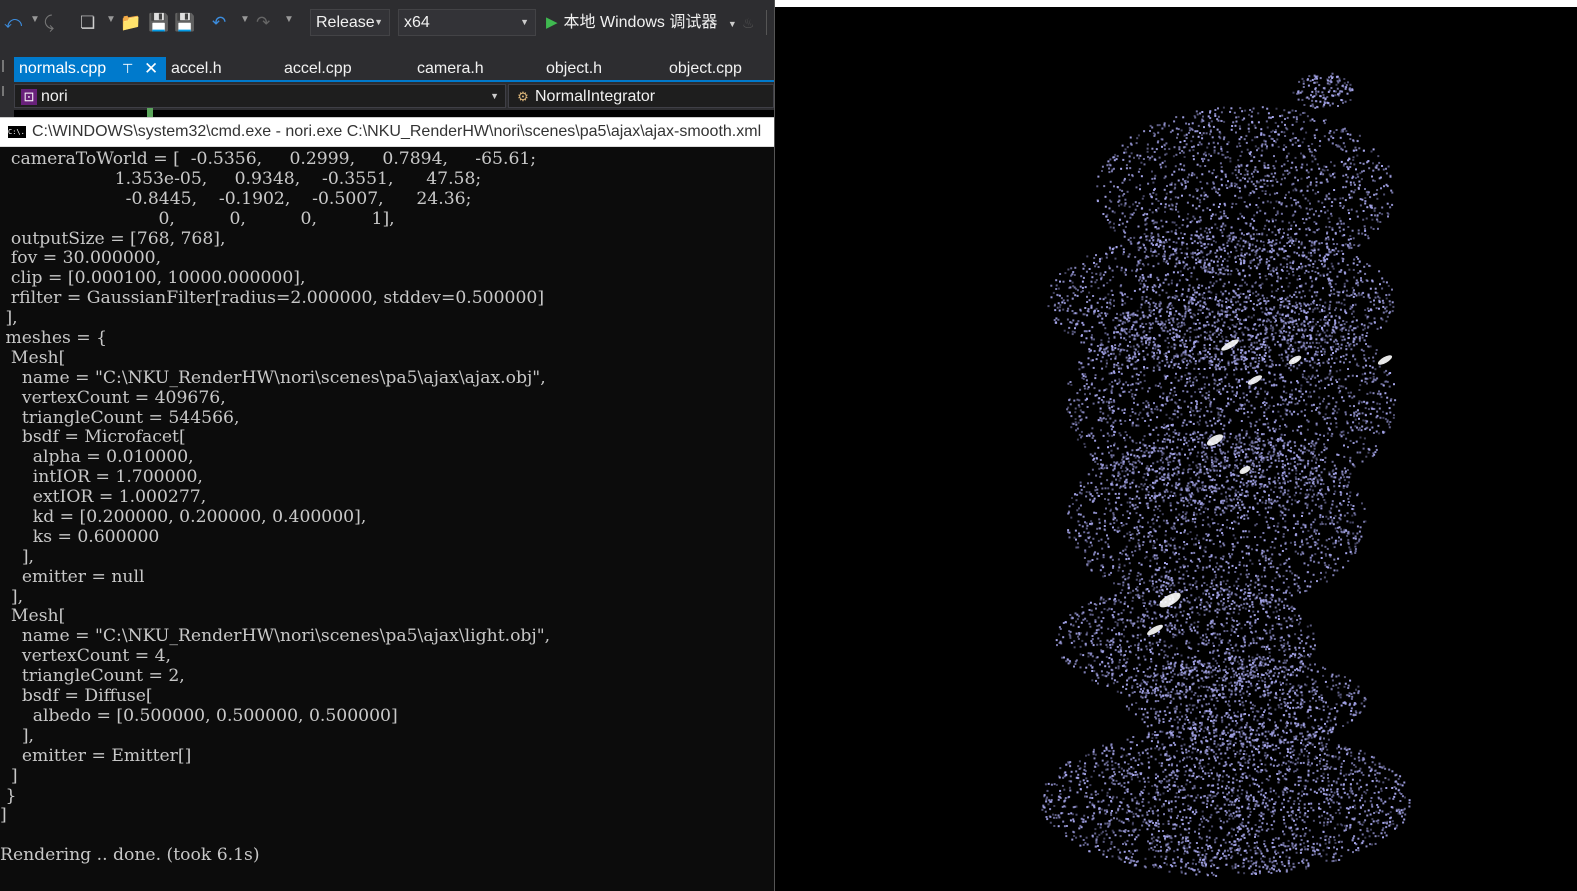 This screenshot has width=1577, height=891. I want to click on hot-reload-icon: ♨, so click(748, 23).